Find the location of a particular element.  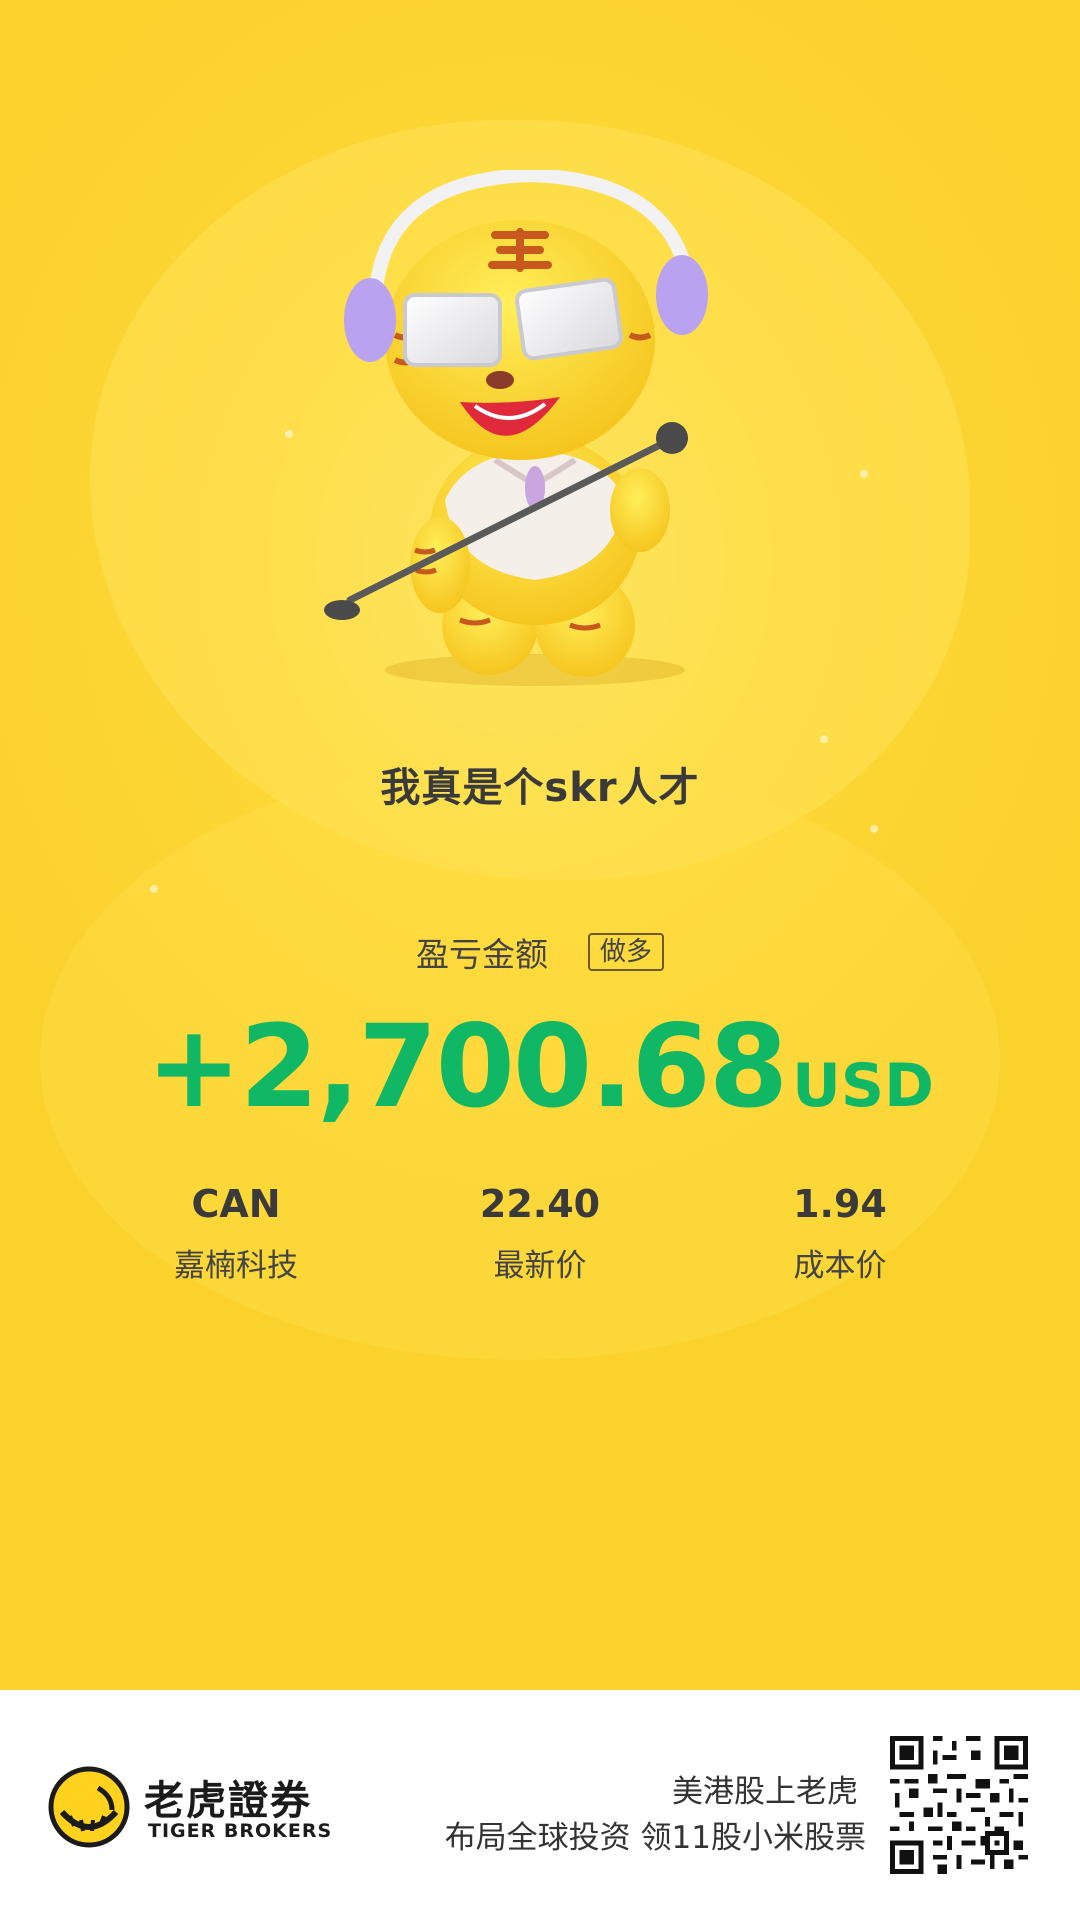

direction-badge: 做多 is located at coordinates (625, 952).